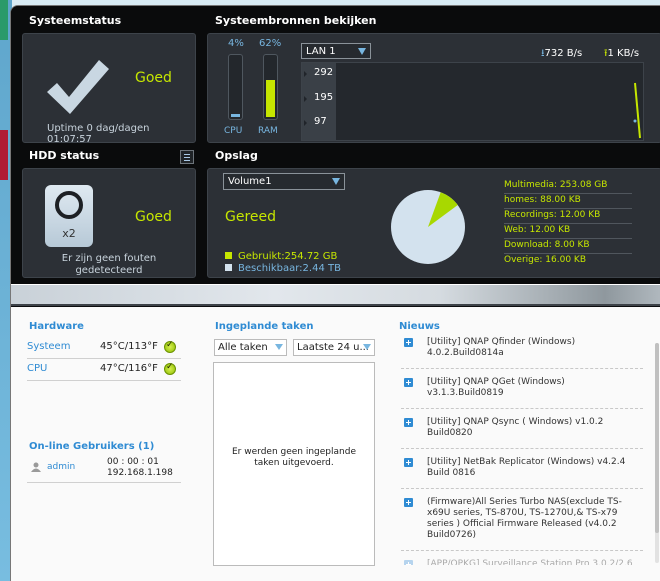  I want to click on network-interface-value: LAN 1, so click(321, 51).